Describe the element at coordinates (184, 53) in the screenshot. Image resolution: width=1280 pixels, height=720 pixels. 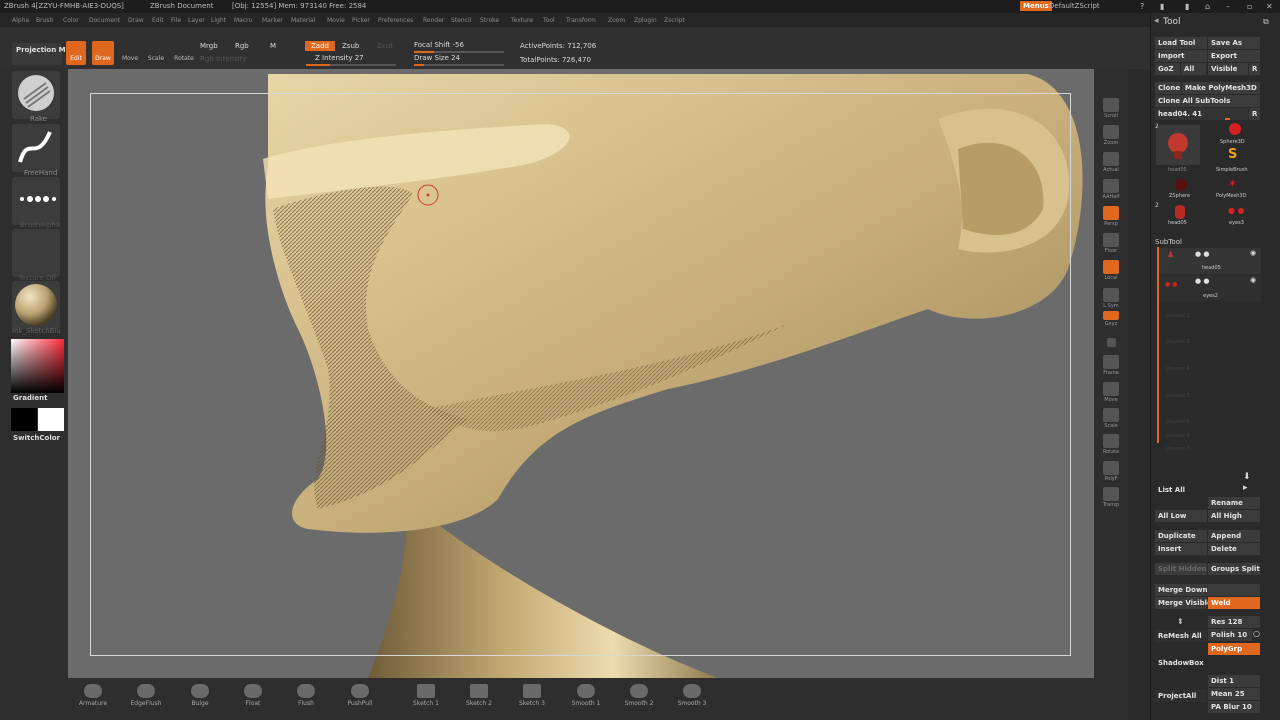
I see `rotate-button: Rotate` at that location.